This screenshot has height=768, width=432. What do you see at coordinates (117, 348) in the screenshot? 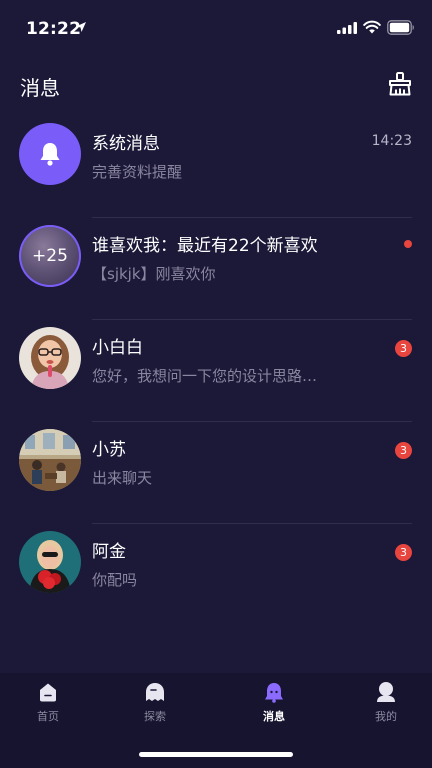
I see `conversation-title: 小白白` at bounding box center [117, 348].